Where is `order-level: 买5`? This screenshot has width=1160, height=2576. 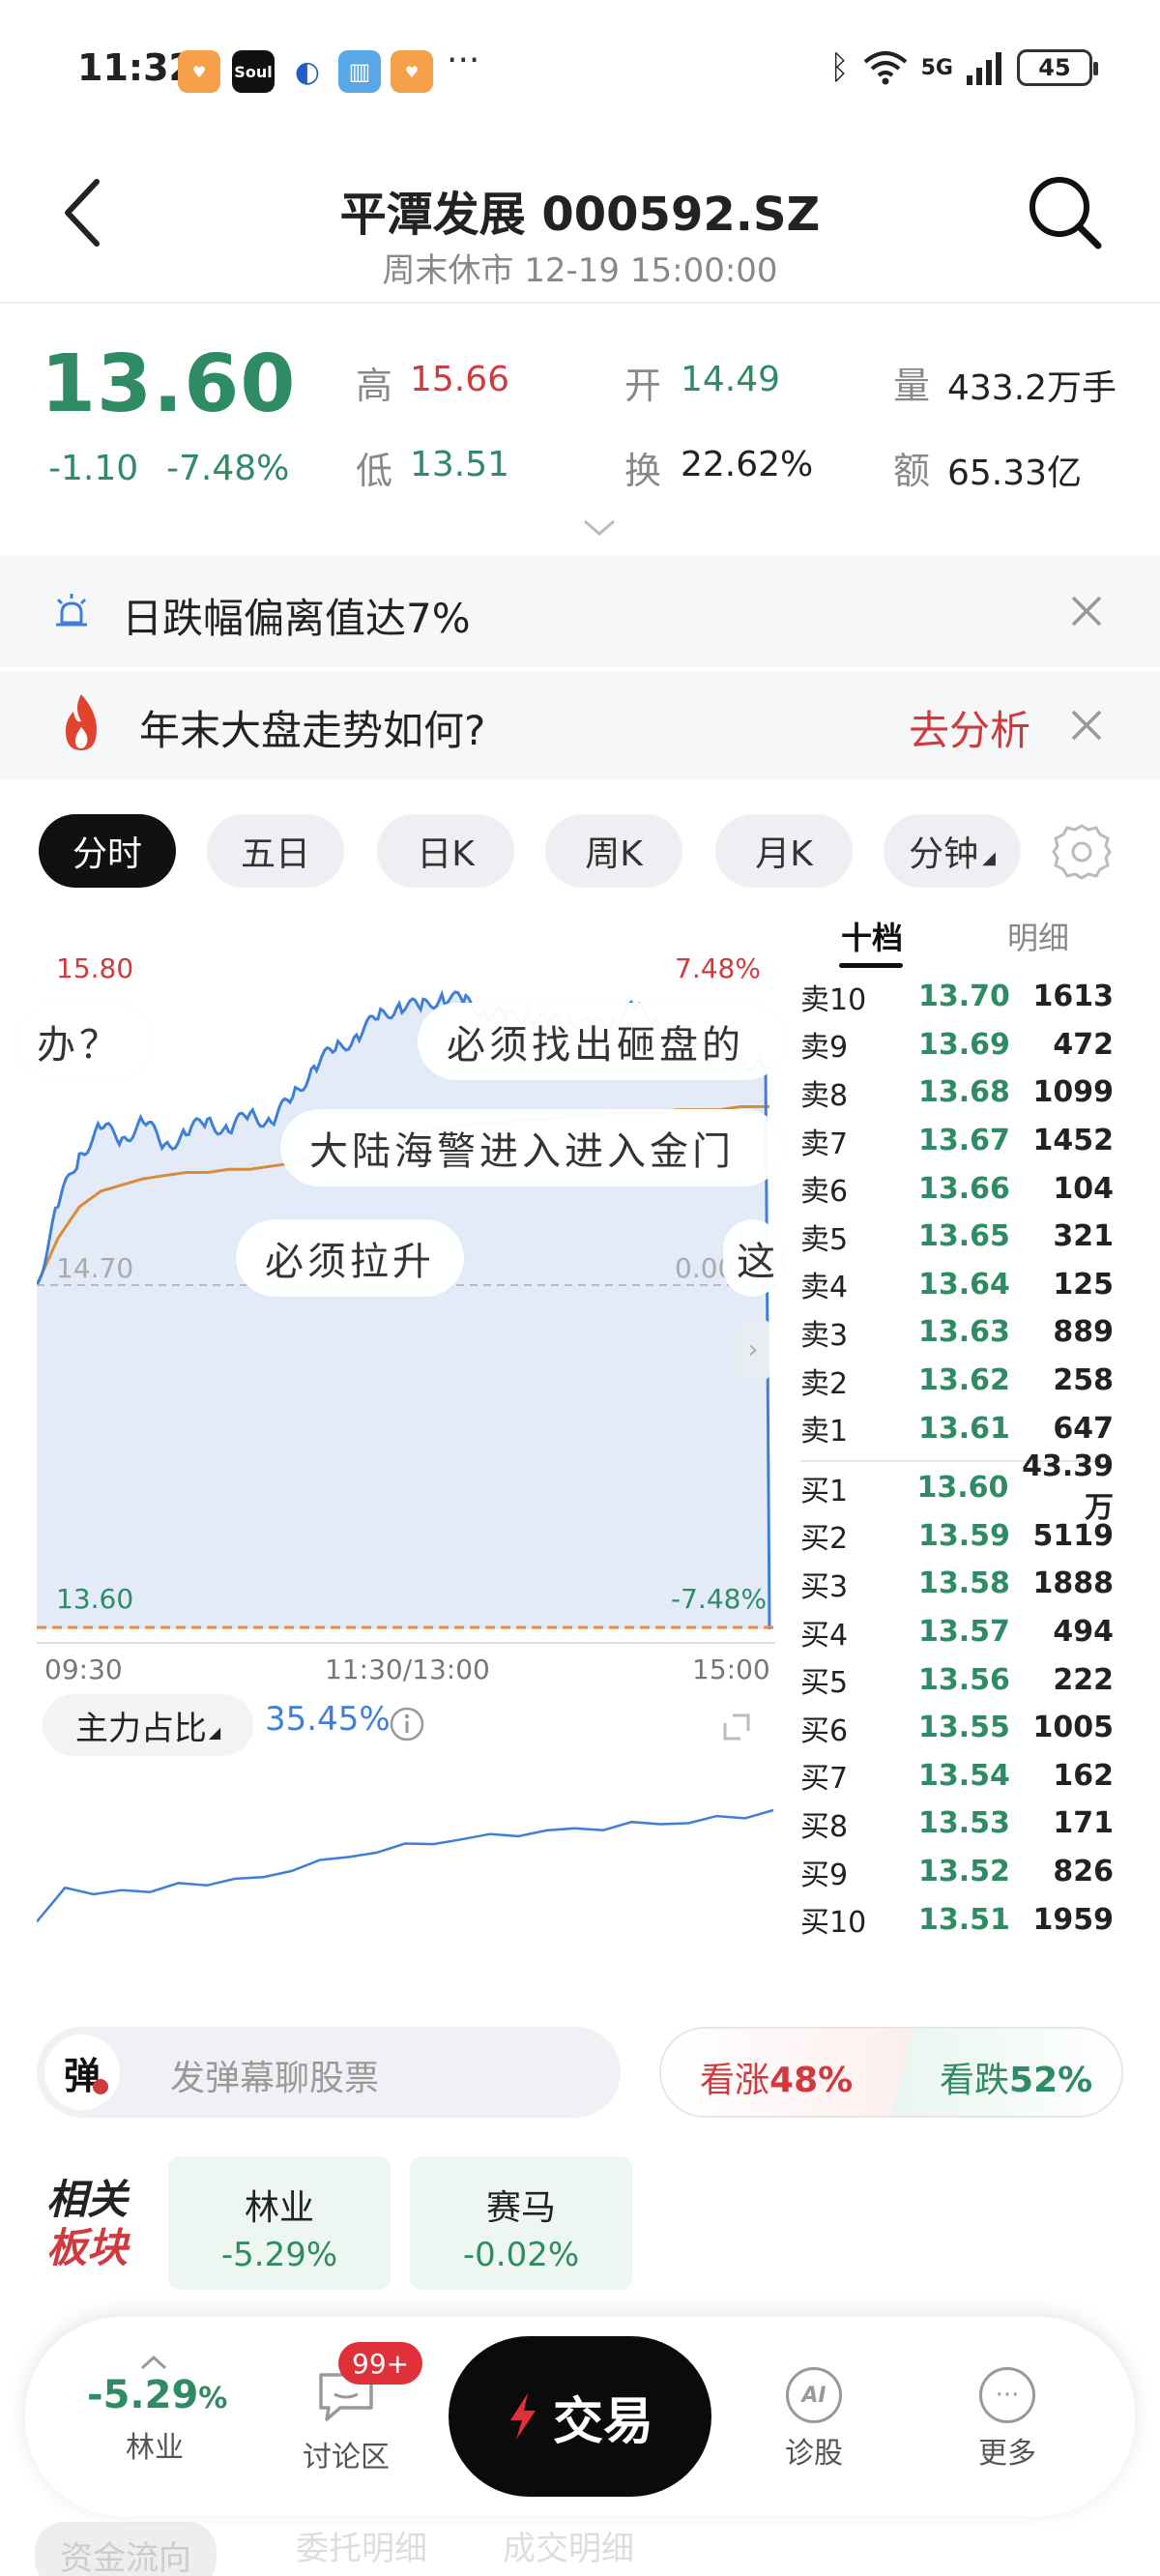
order-level: 买5 is located at coordinates (825, 1683).